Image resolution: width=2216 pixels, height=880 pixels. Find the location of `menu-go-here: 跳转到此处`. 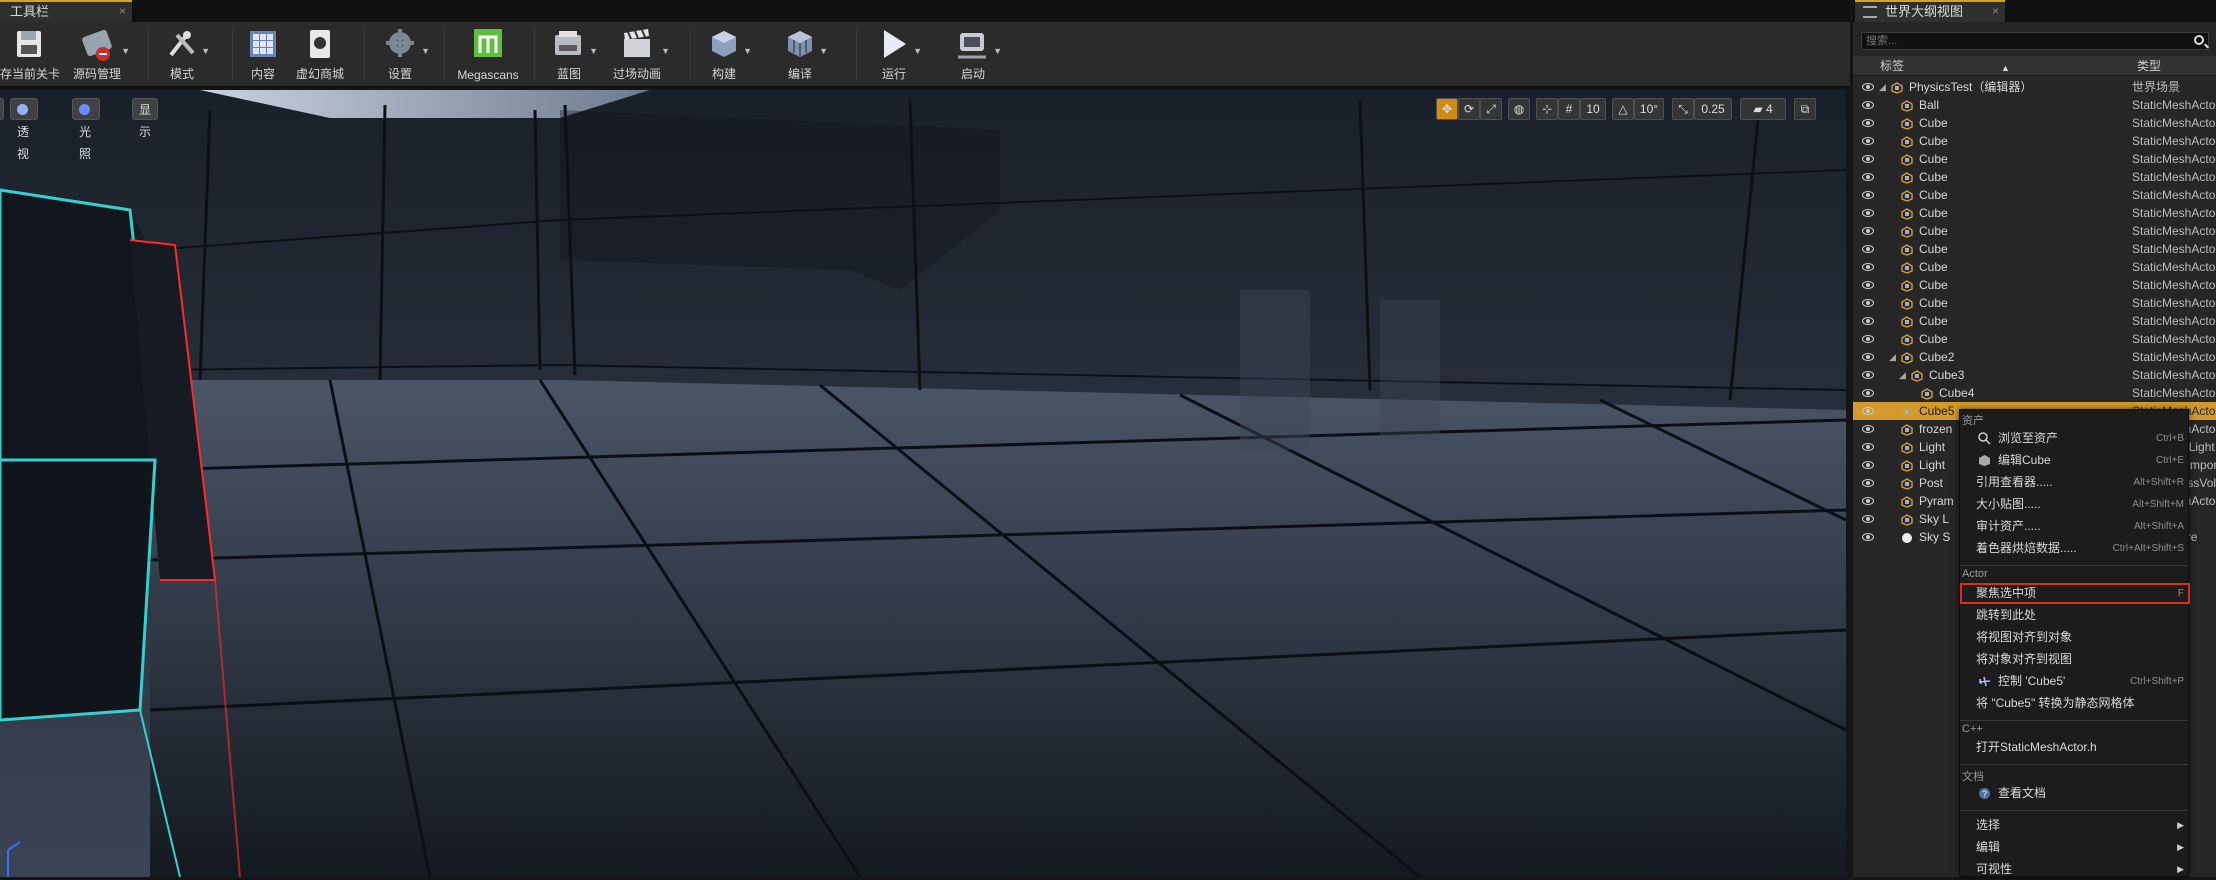

menu-go-here: 跳转到此处 is located at coordinates (2073, 615).